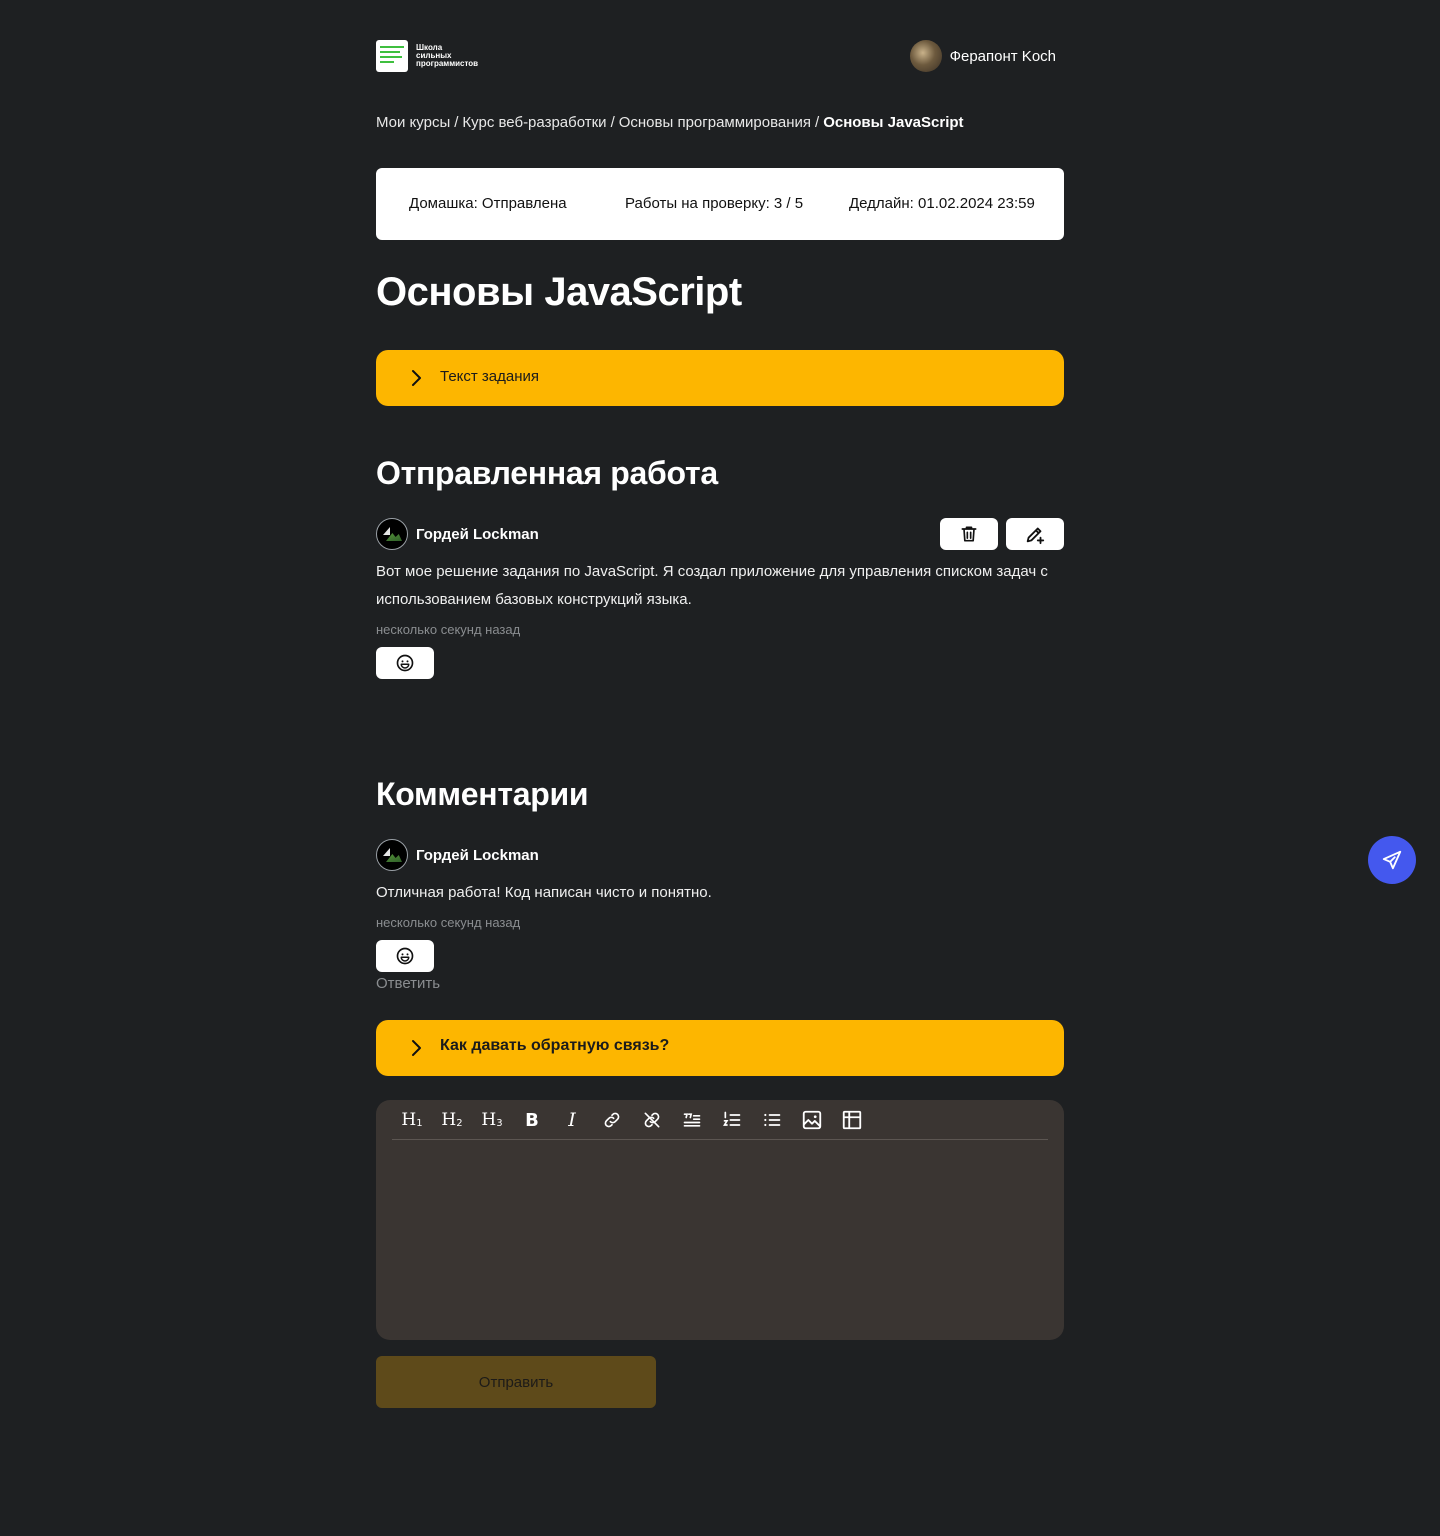  What do you see at coordinates (413, 122) in the screenshot?
I see `breadcrumb-item-my-courses: Мои курсы` at bounding box center [413, 122].